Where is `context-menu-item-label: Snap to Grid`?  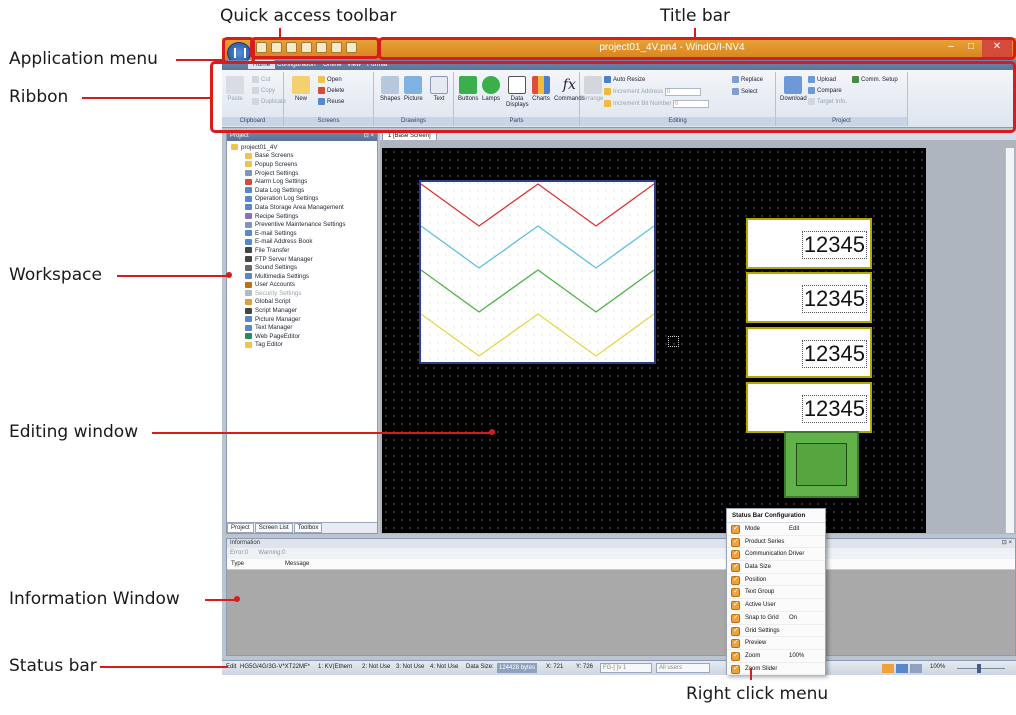 context-menu-item-label: Snap to Grid is located at coordinates (762, 617).